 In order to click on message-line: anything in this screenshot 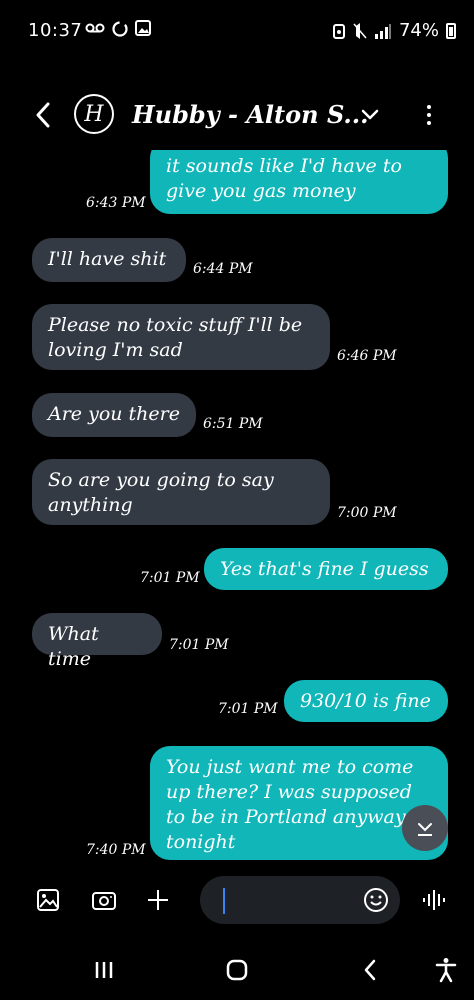, I will do `click(90, 505)`.